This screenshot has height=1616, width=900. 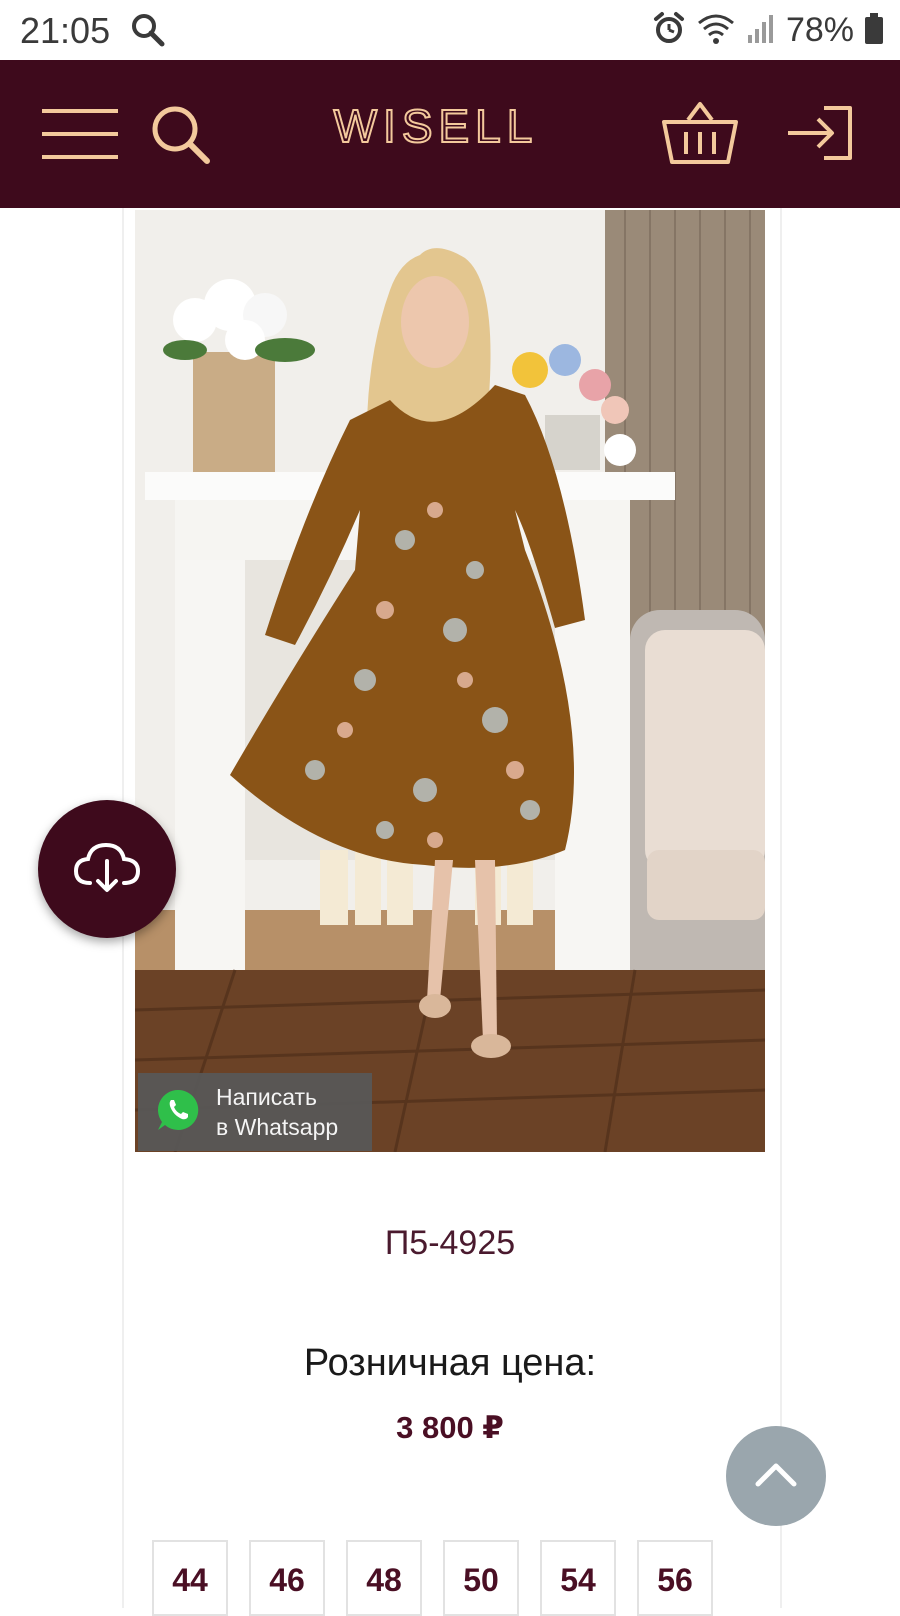 I want to click on whatsapp-label-line2: в Whatsapp, so click(x=277, y=1127).